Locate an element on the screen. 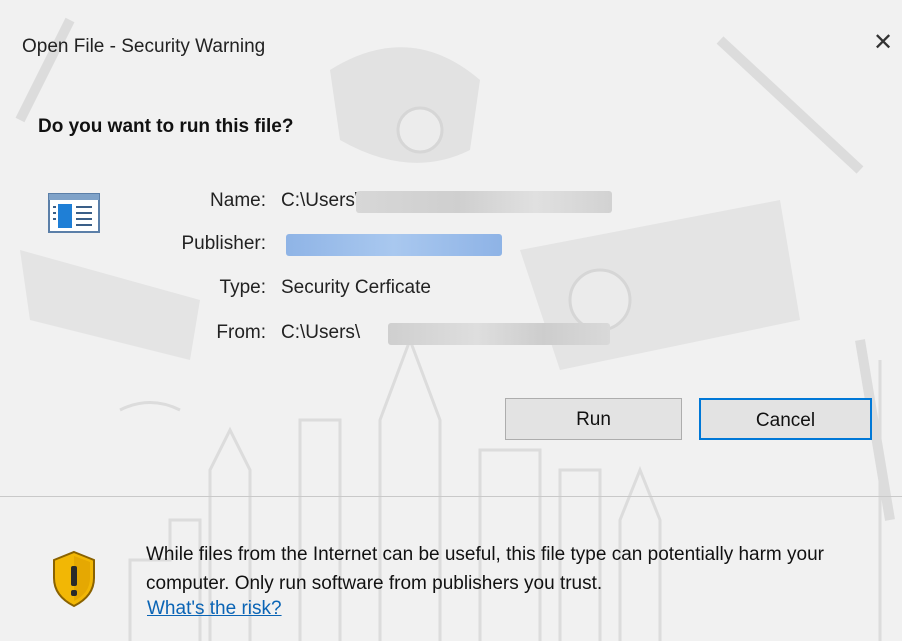  close-icon: ✕ is located at coordinates (883, 43).